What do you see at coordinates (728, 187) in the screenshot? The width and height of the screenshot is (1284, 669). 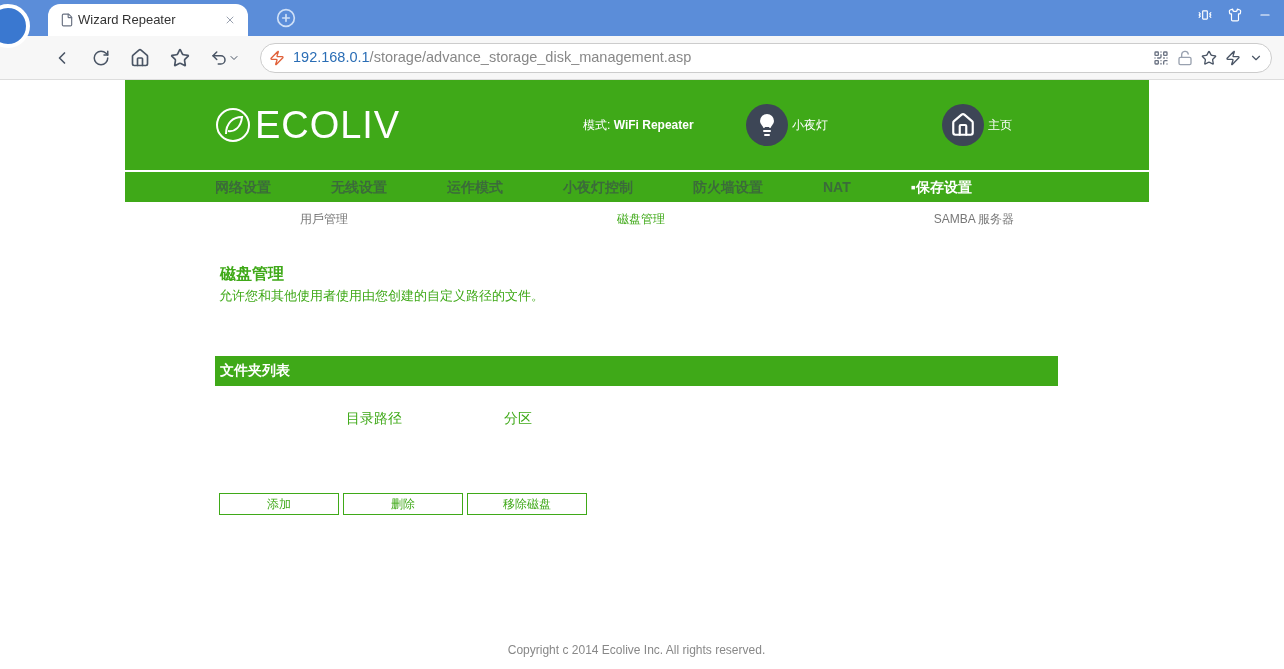 I see `nav-item: 防火墙设置` at bounding box center [728, 187].